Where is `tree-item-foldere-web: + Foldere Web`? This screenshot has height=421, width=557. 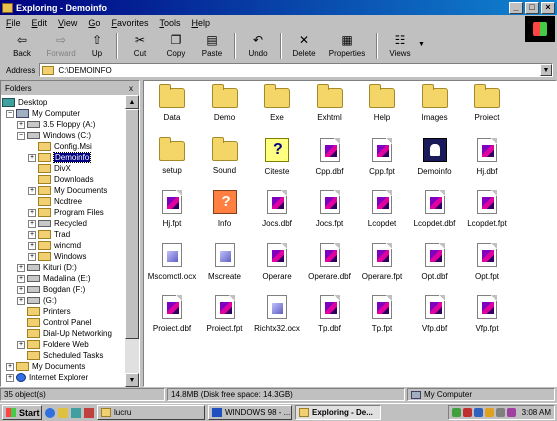
tree-item-foldere-web: + Foldere Web is located at coordinates (53, 344).